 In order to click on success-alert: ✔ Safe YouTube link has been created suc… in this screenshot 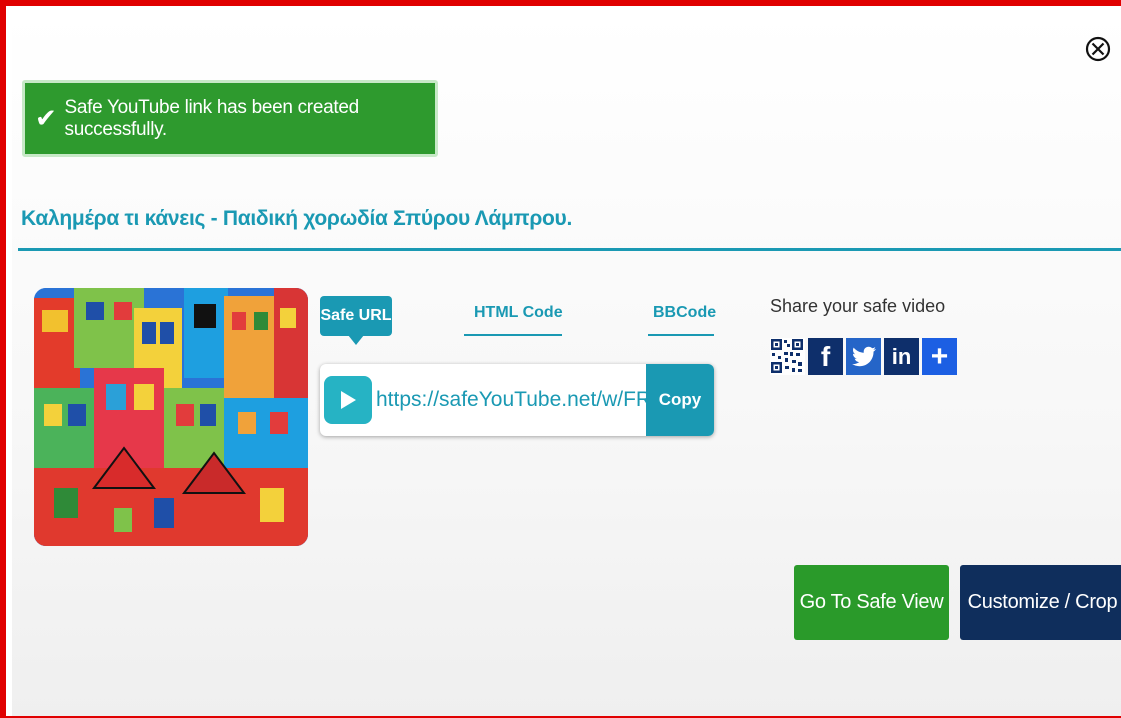, I will do `click(230, 118)`.